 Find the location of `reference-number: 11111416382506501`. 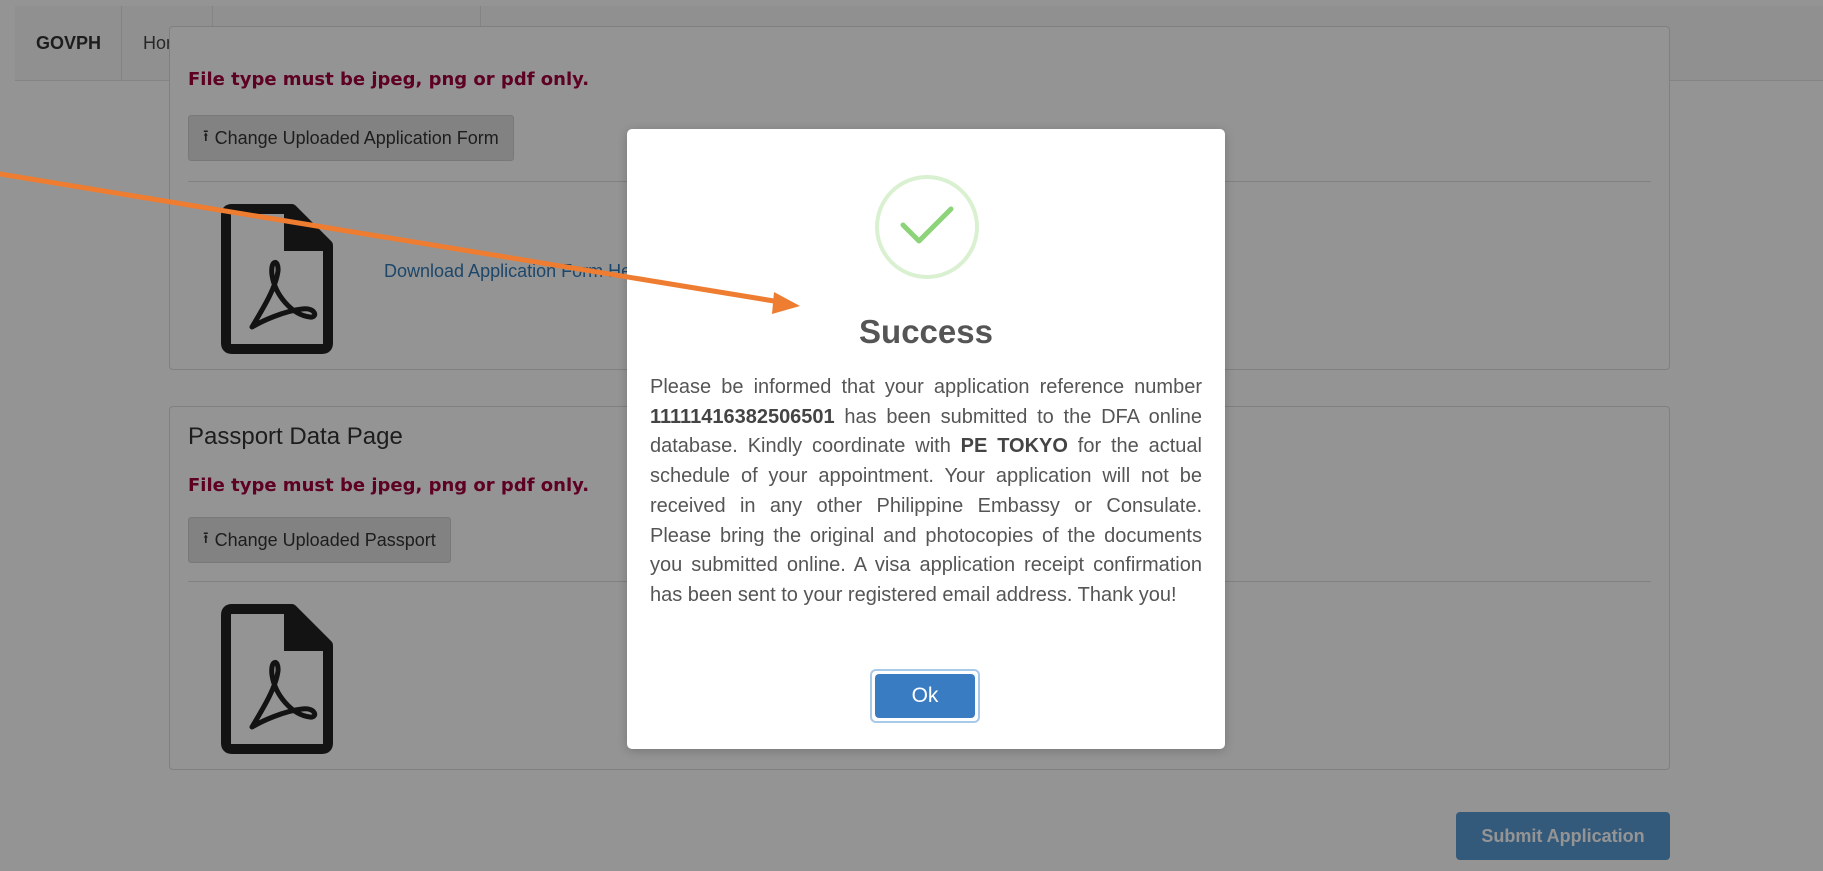

reference-number: 11111416382506501 is located at coordinates (742, 416).